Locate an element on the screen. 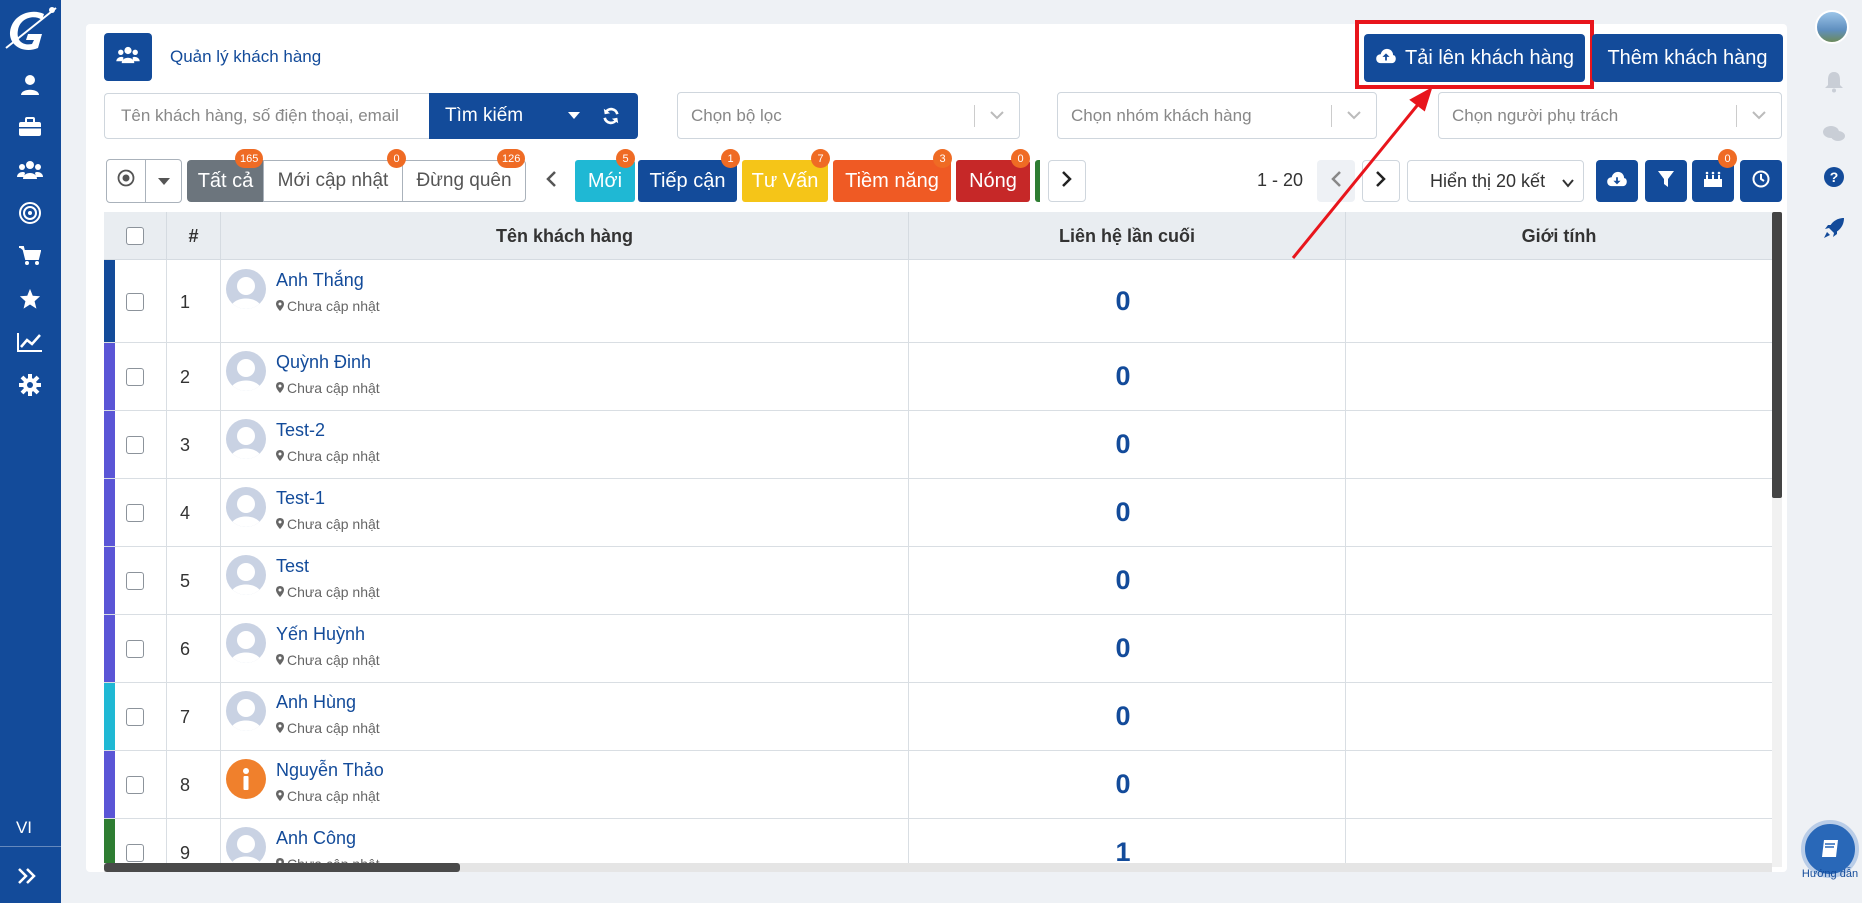 The width and height of the screenshot is (1862, 903). view-toggle-button is located at coordinates (126, 181).